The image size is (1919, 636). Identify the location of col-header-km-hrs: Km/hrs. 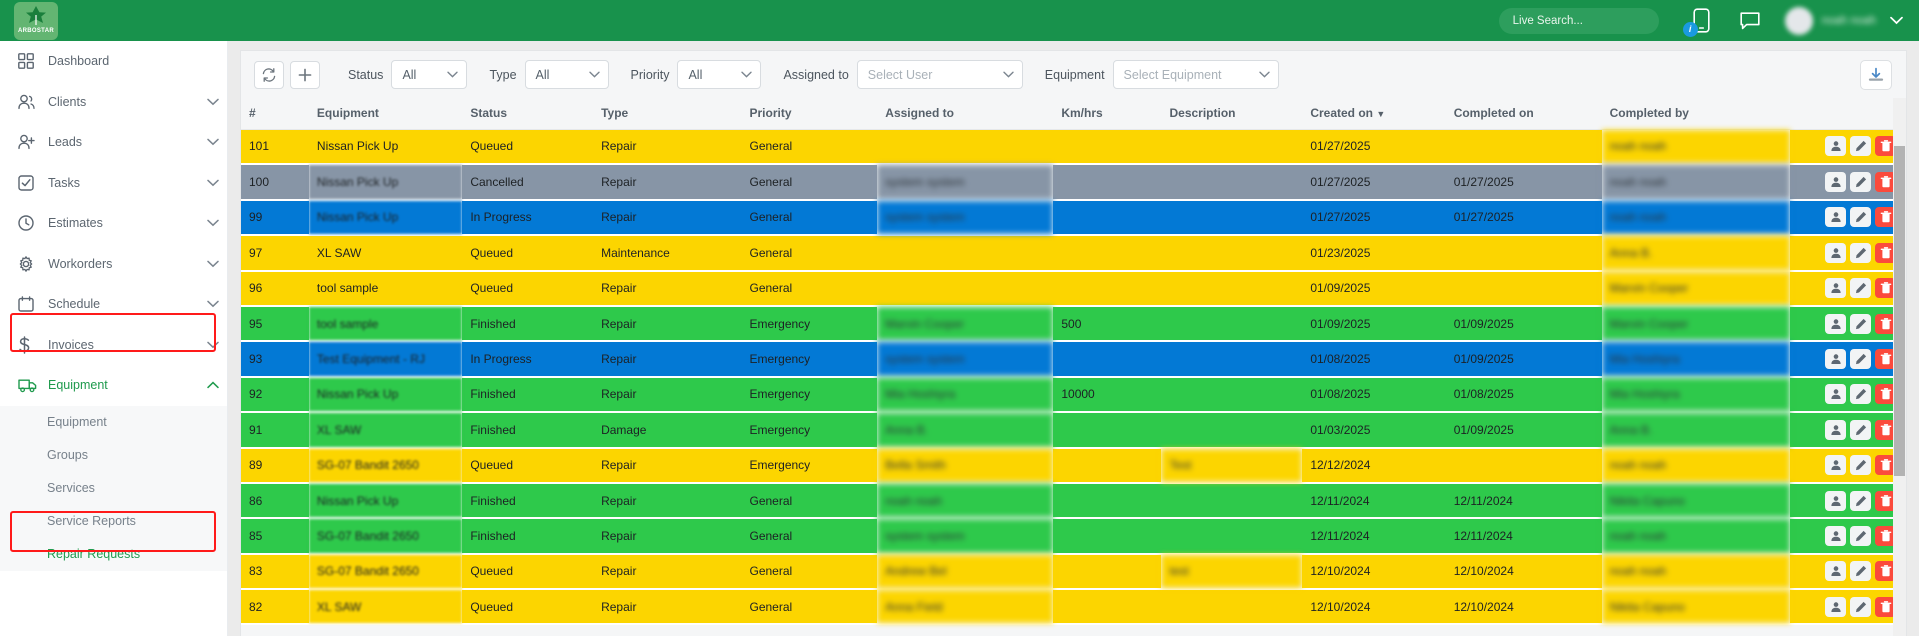
(1107, 114).